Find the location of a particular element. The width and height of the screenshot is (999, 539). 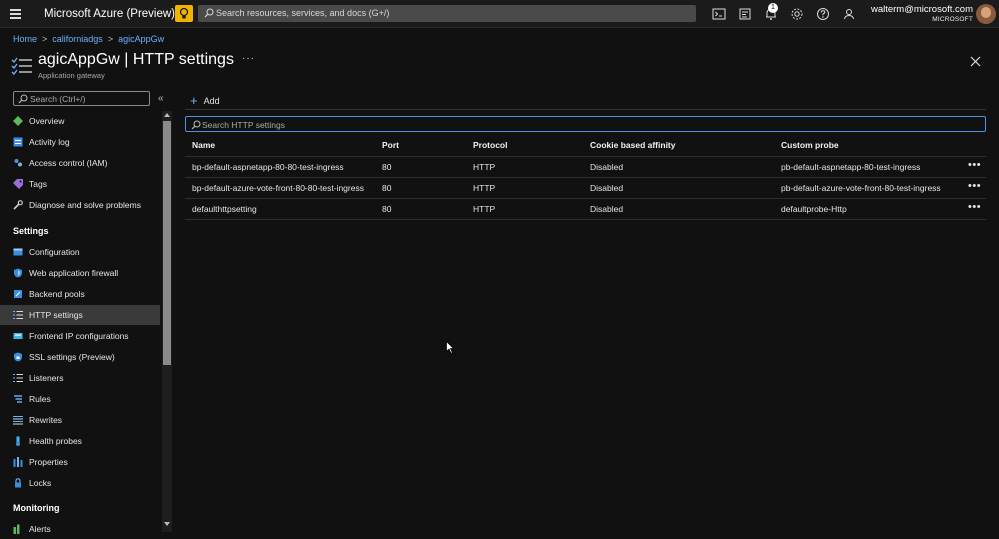

mouse-pointer-icon is located at coordinates (450, 347).